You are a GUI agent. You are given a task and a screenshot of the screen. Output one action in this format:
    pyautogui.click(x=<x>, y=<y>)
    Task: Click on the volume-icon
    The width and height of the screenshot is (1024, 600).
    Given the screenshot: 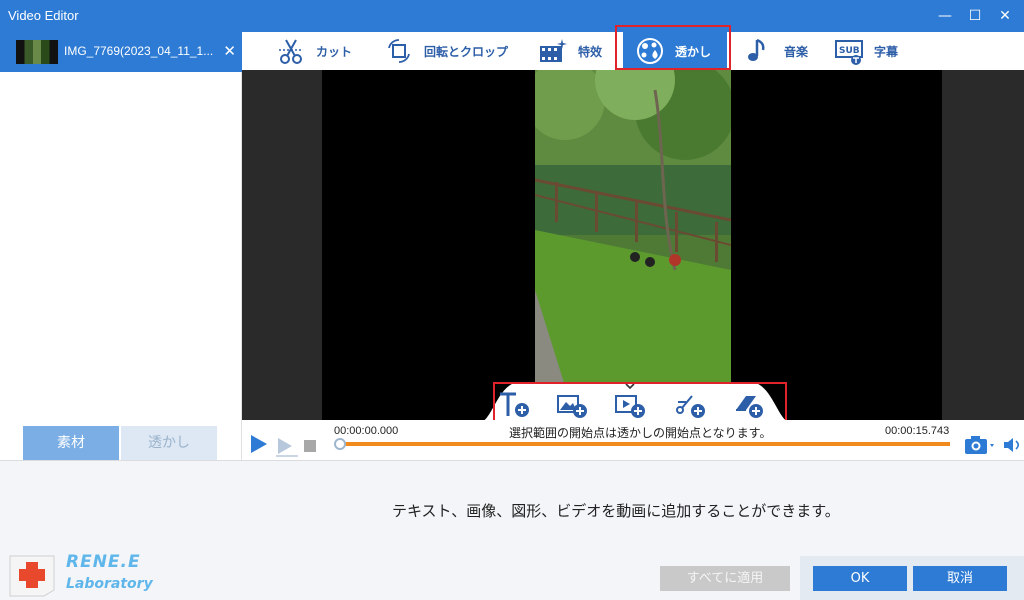 What is the action you would take?
    pyautogui.click(x=1012, y=445)
    